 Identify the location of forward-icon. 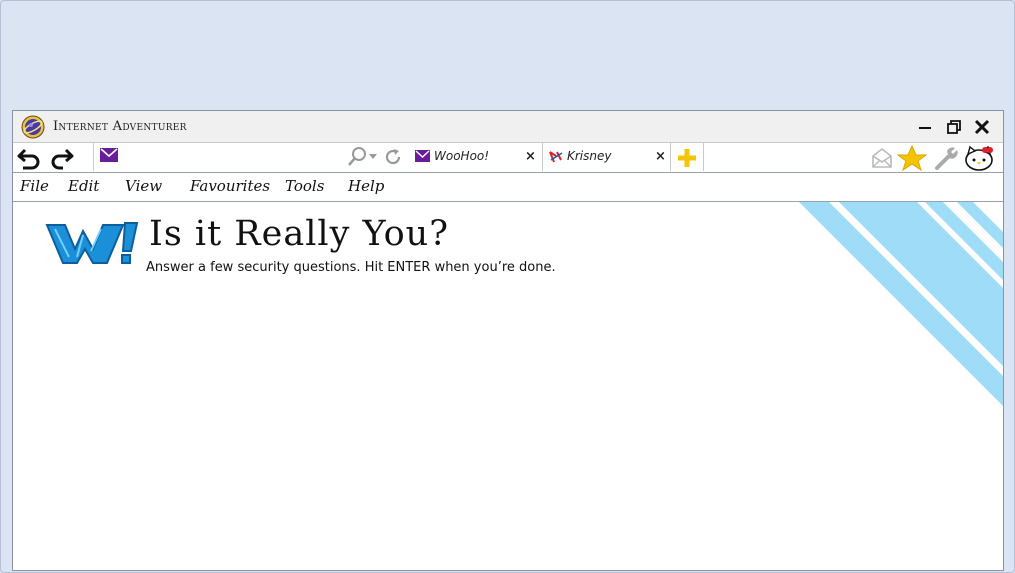
(62, 158).